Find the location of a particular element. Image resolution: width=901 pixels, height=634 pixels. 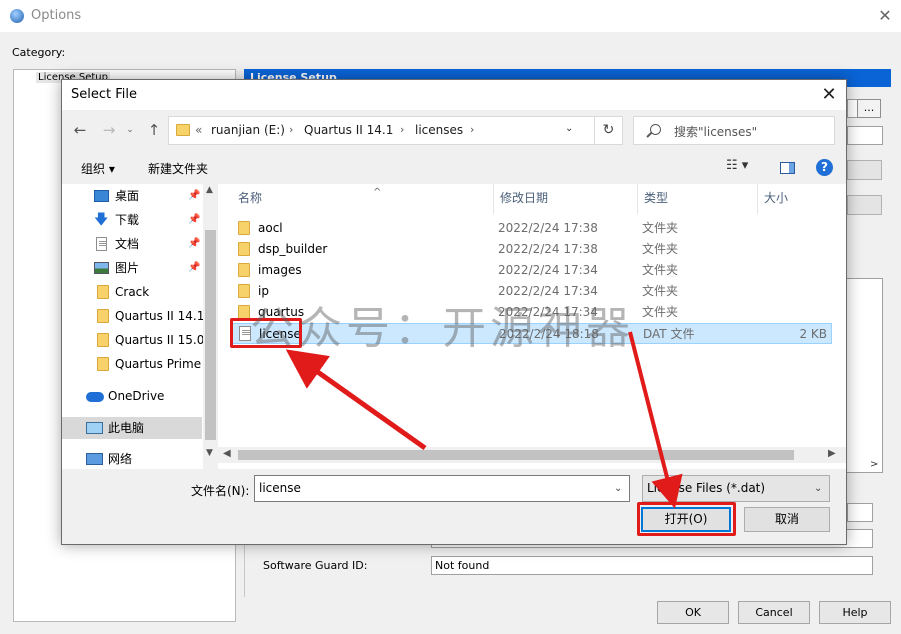

forward-arrow-icon: → is located at coordinates (109, 130).